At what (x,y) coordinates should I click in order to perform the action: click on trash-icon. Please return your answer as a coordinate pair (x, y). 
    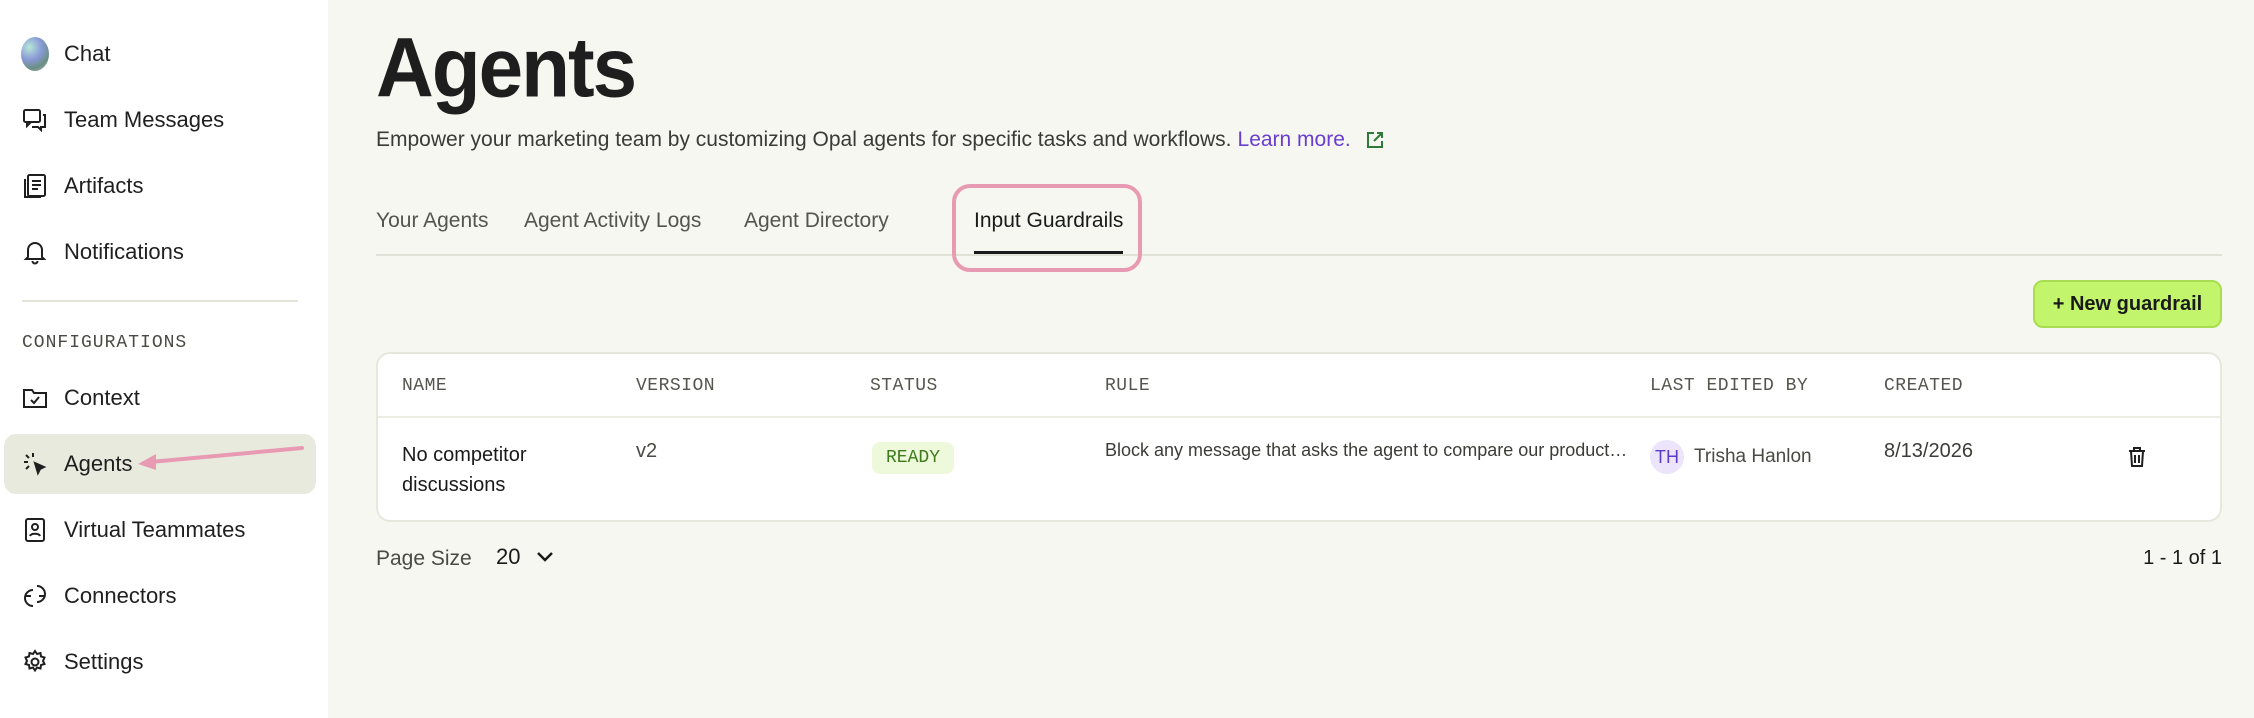
    Looking at the image, I should click on (2137, 457).